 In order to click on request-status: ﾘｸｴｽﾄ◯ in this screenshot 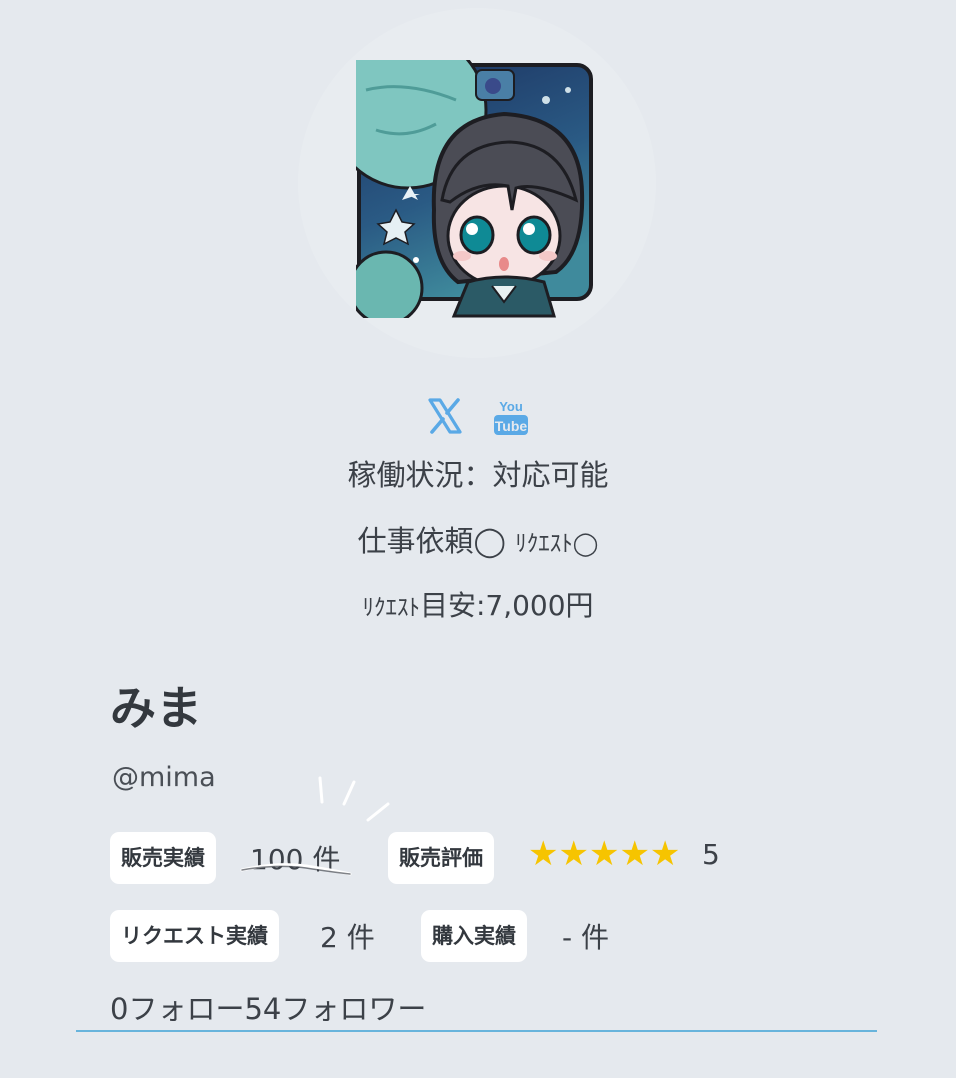, I will do `click(557, 544)`.